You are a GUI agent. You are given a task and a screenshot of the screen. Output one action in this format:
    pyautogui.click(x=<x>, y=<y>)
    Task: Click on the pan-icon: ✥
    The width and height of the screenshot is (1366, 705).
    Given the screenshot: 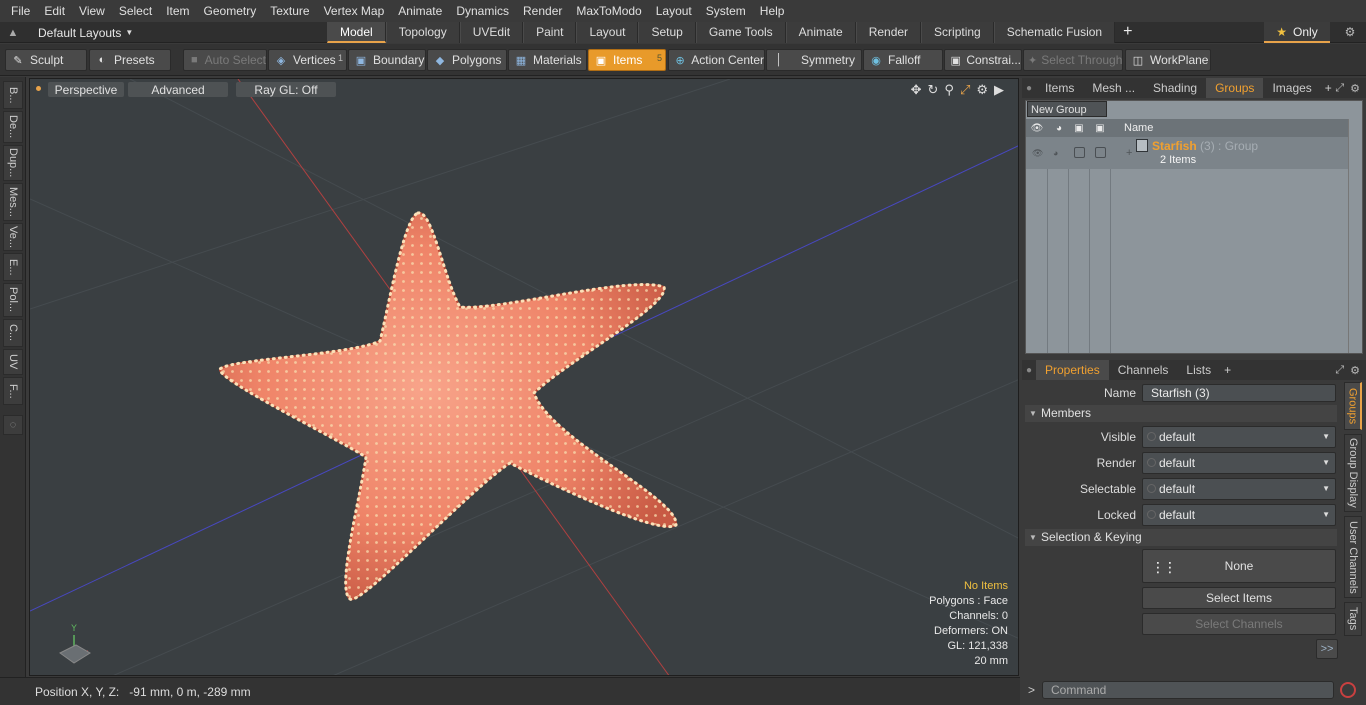 What is the action you would take?
    pyautogui.click(x=916, y=90)
    